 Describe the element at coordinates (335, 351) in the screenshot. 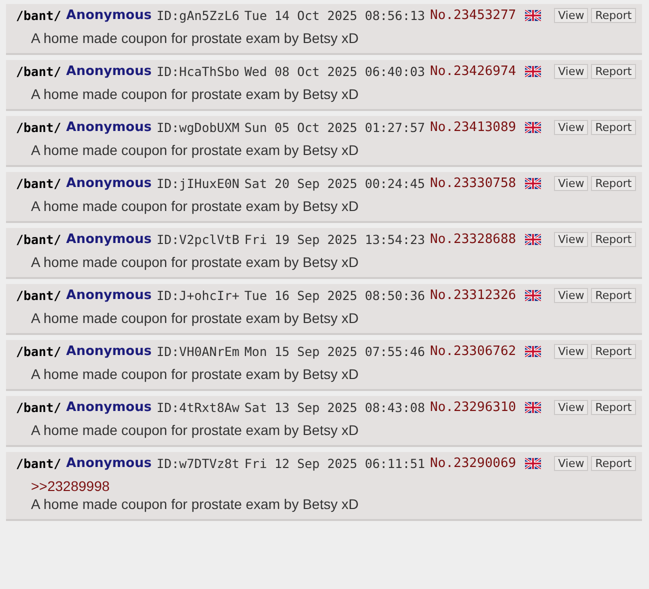

I see `post-date: Mon 15 Sep 2025 07:55:46` at that location.